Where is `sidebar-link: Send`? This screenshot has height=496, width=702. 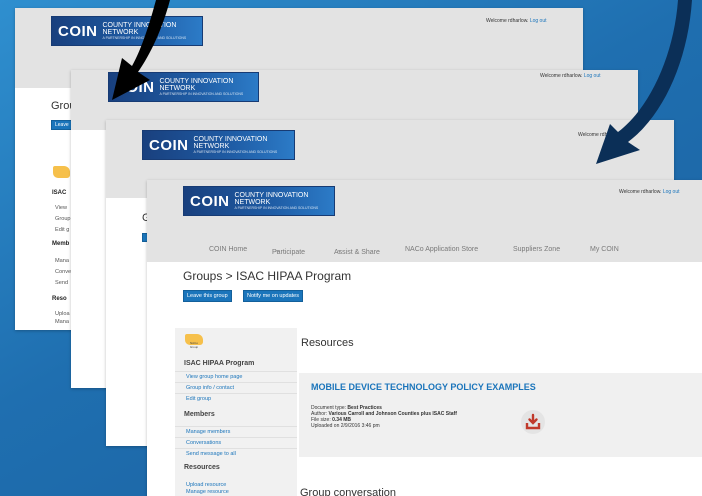 sidebar-link: Send is located at coordinates (61, 283).